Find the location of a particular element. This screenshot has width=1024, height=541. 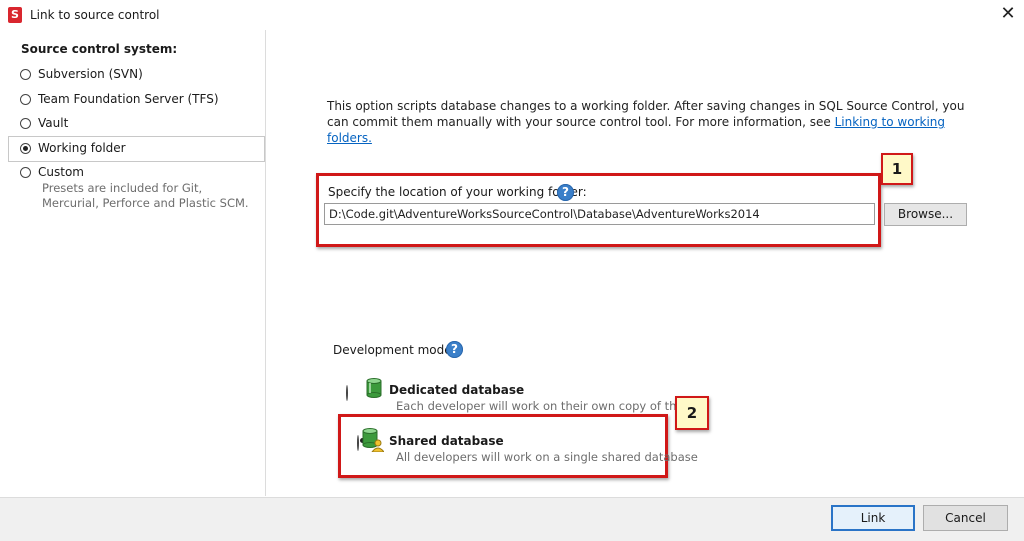

option-vault: Vault is located at coordinates (44, 123).